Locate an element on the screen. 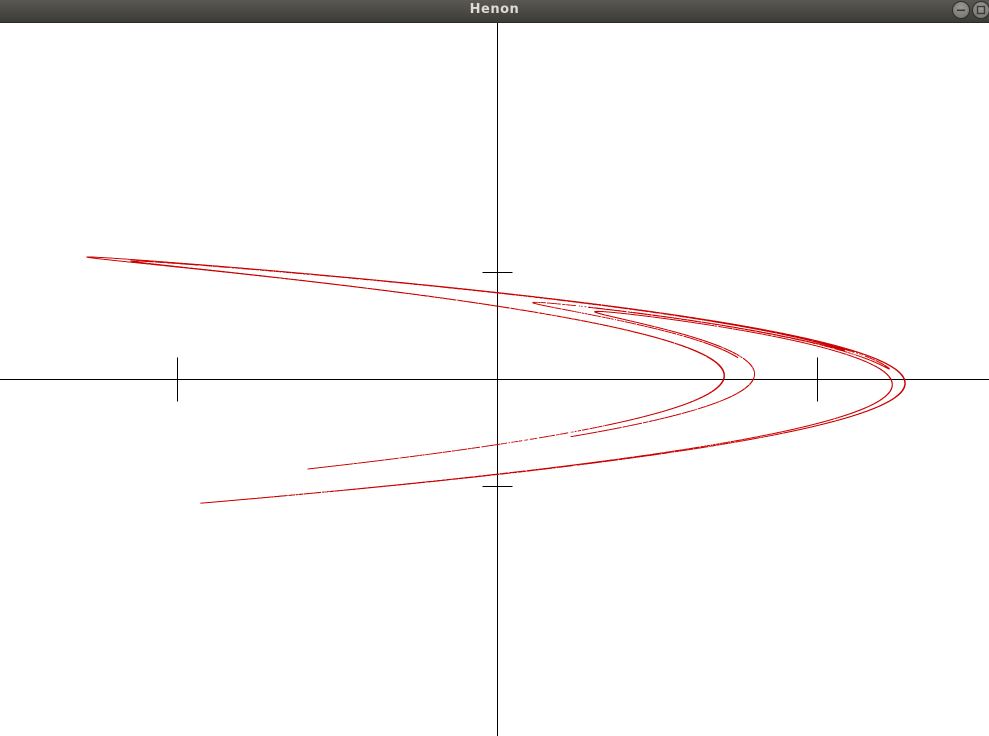 The width and height of the screenshot is (989, 736). window-title: Henon is located at coordinates (494, 9).